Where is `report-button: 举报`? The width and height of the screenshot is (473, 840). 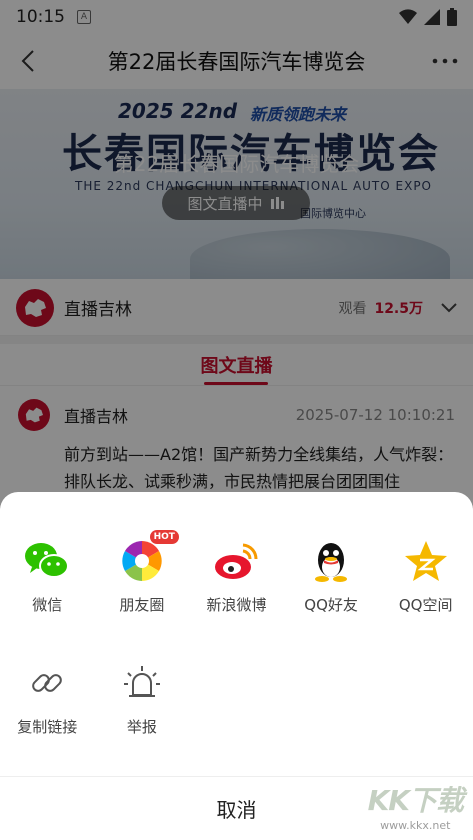
report-button: 举报 is located at coordinates (142, 697).